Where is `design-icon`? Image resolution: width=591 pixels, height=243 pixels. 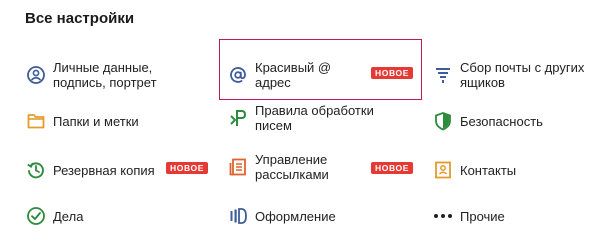 design-icon is located at coordinates (238, 216).